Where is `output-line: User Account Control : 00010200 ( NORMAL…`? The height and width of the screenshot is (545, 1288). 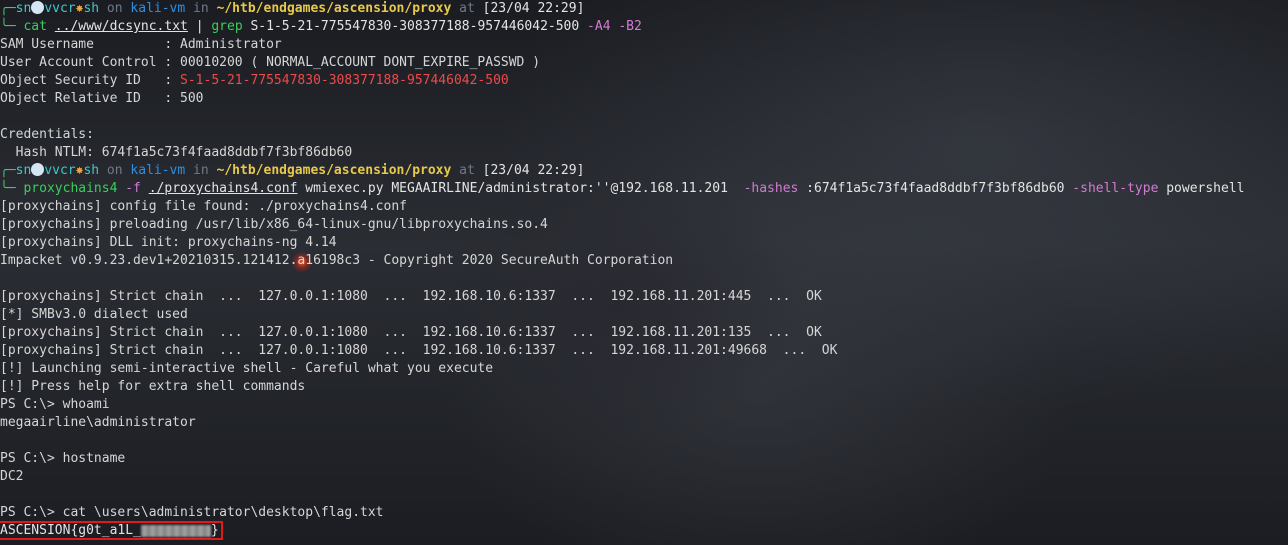 output-line: User Account Control : 00010200 ( NORMAL… is located at coordinates (270, 62).